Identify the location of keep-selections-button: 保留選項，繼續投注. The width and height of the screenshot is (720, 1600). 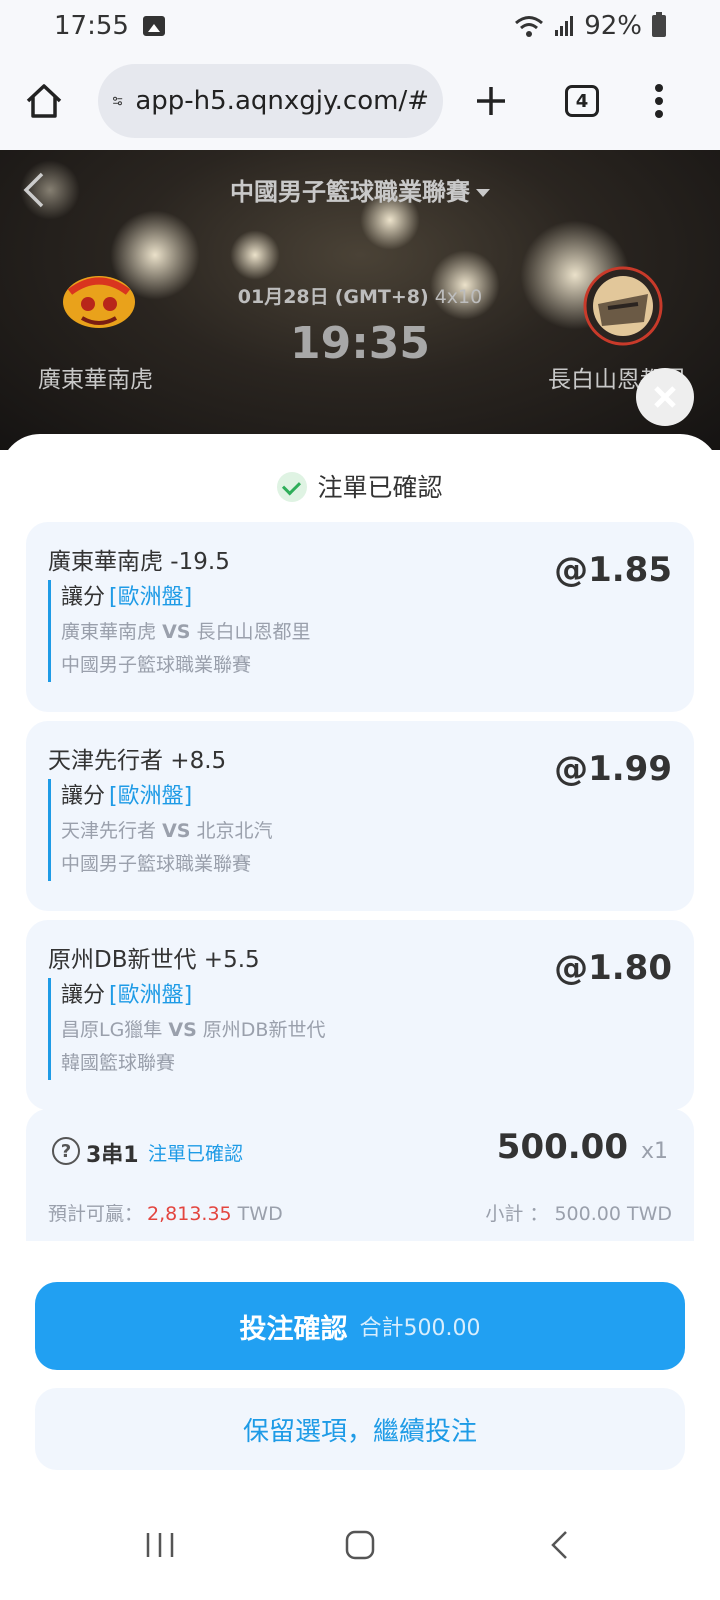
(360, 1429).